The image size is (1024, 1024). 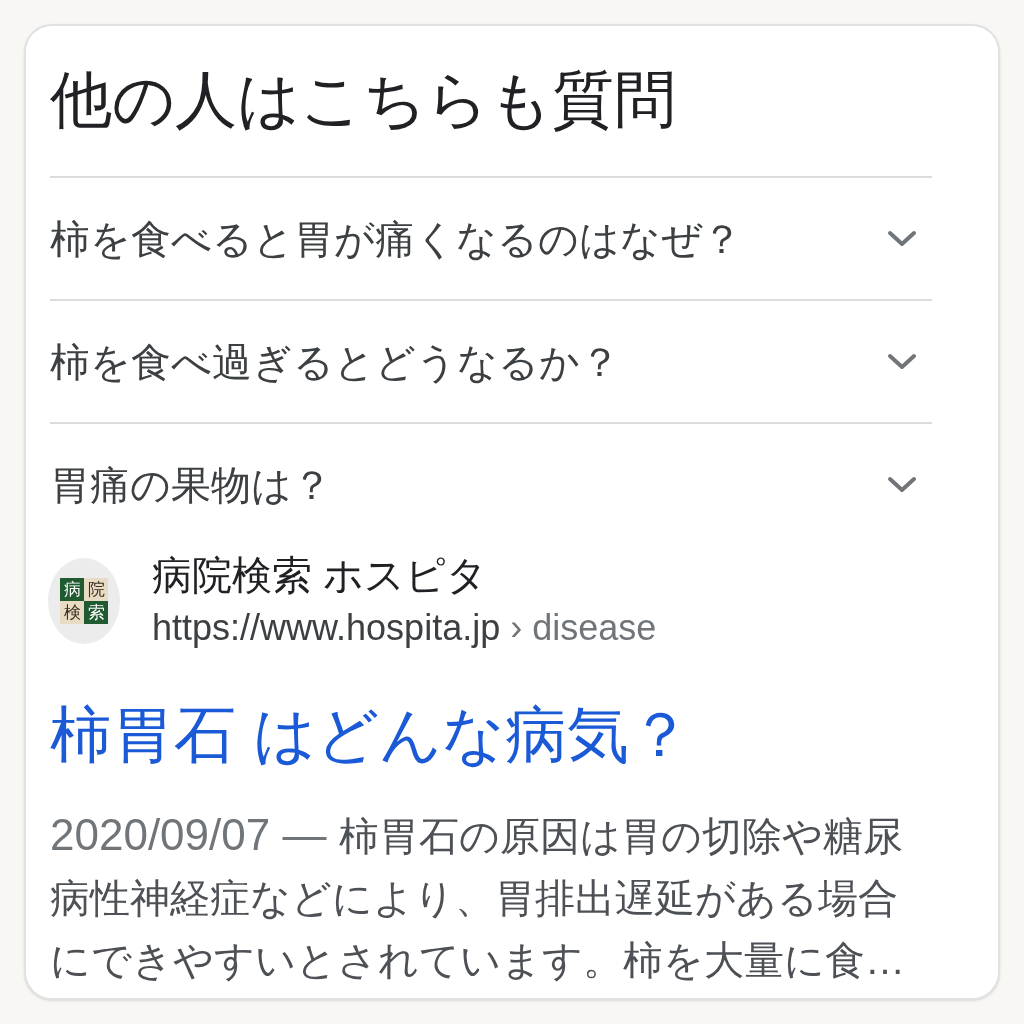 What do you see at coordinates (320, 575) in the screenshot?
I see `site-name: 病院検索 ホスピタ` at bounding box center [320, 575].